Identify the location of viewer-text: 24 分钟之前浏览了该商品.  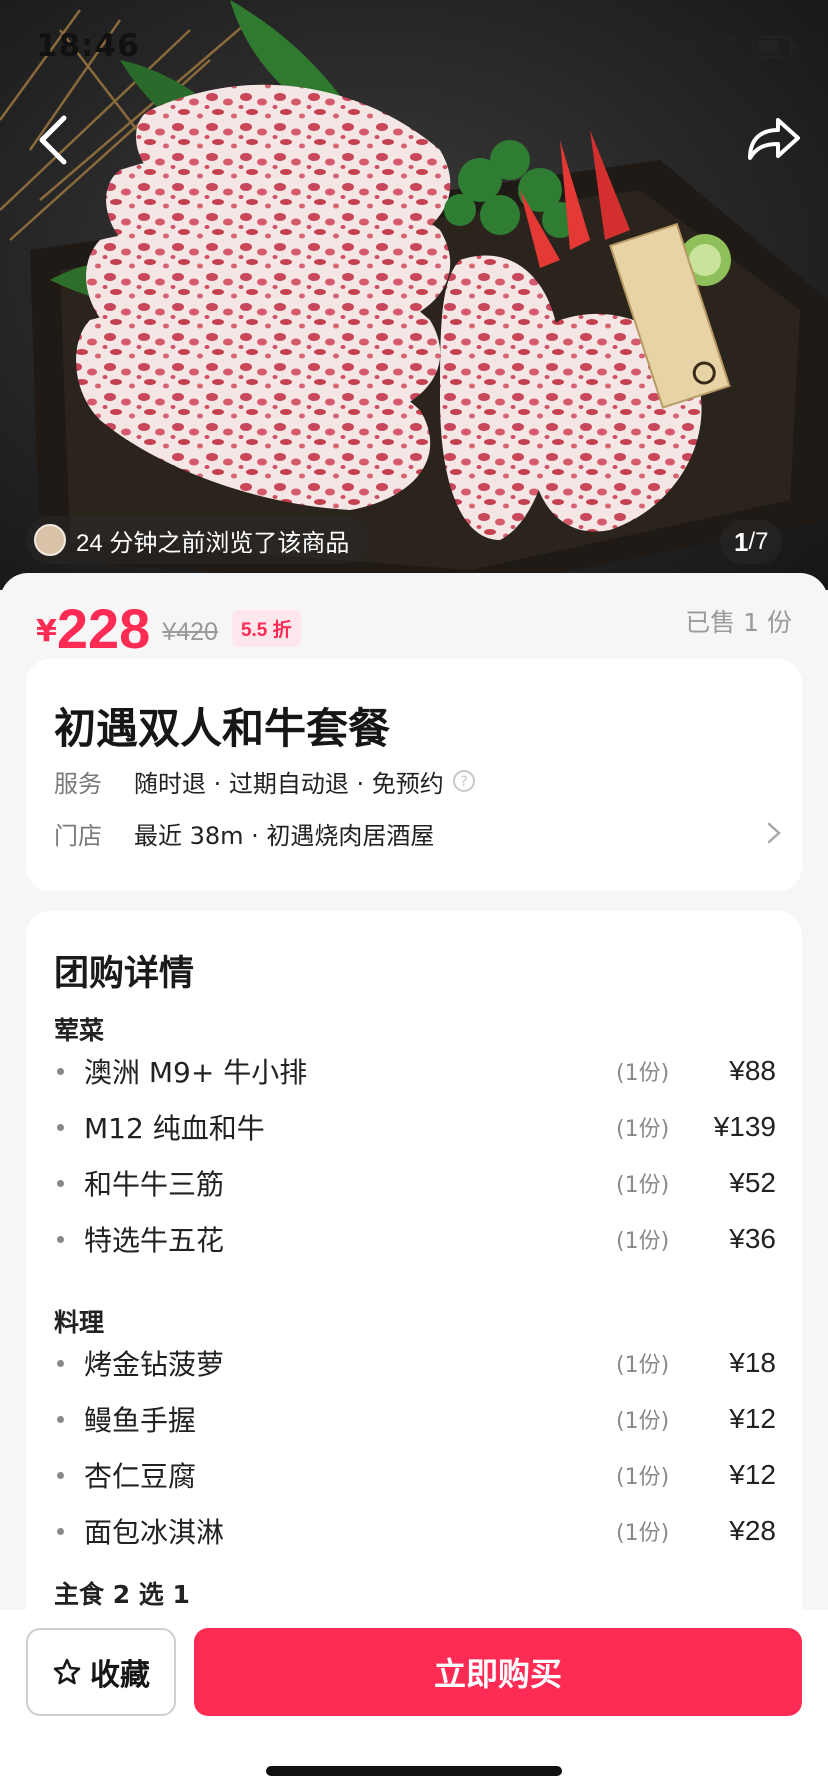
(213, 543).